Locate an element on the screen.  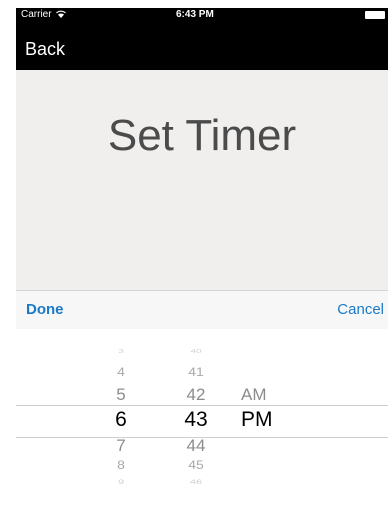
back-button: Back is located at coordinates (45, 49).